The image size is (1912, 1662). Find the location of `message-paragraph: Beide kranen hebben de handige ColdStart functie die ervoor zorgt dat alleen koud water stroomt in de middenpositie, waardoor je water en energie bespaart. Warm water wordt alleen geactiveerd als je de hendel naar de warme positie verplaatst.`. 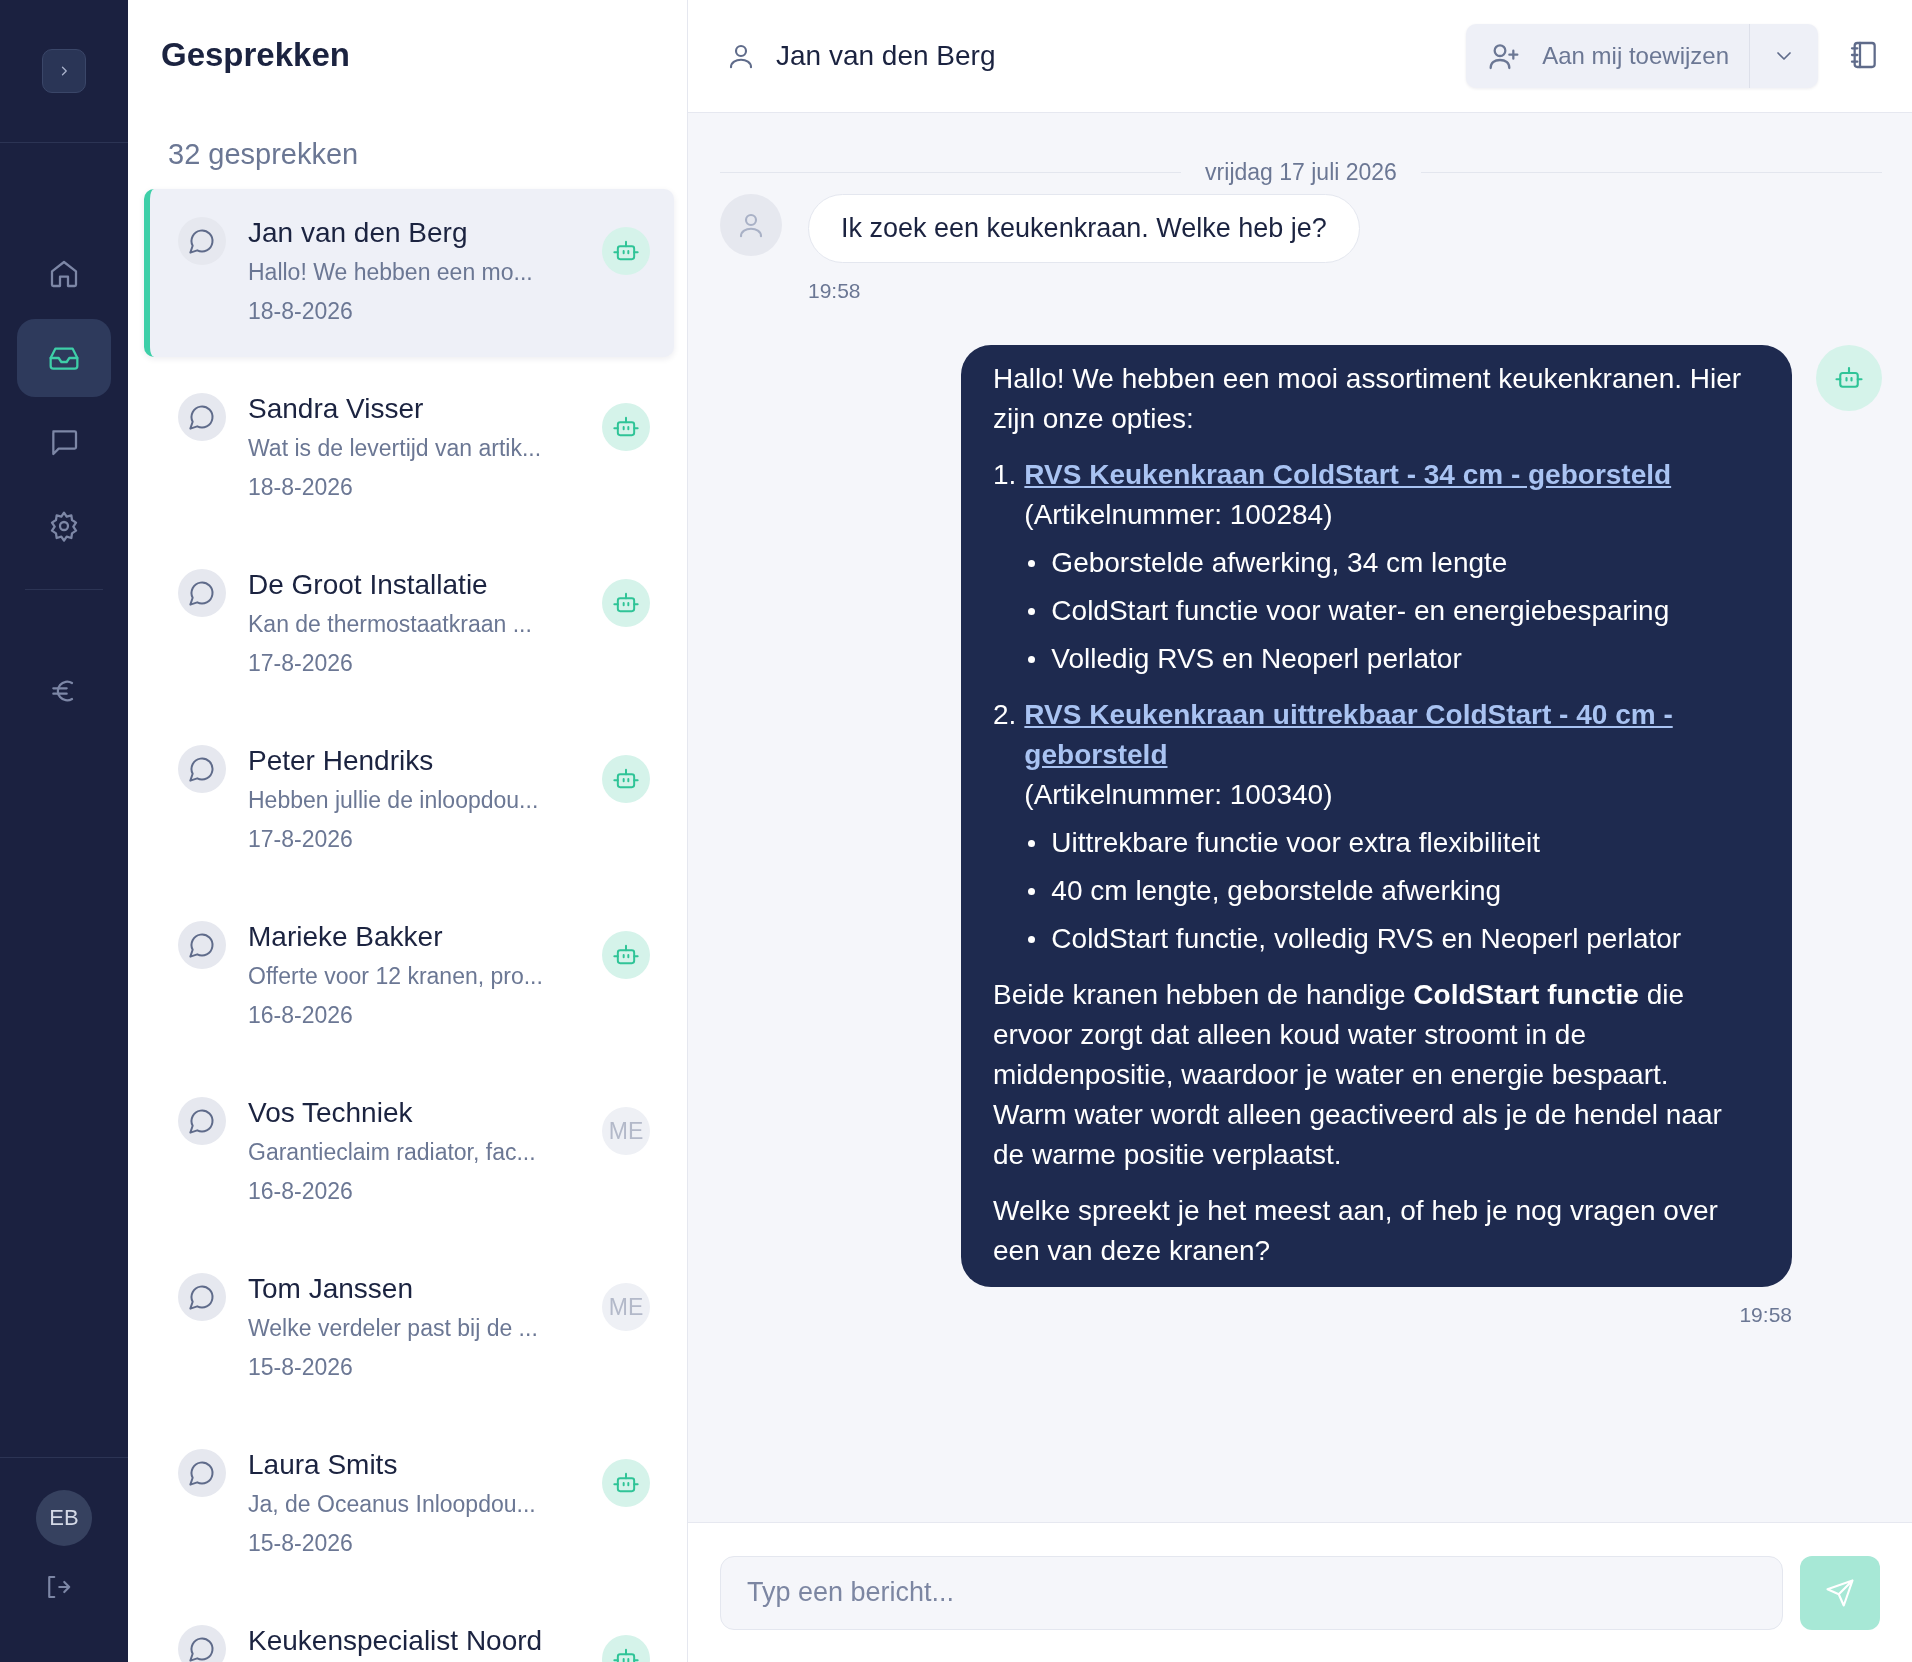

message-paragraph: Beide kranen hebben de handige ColdStart functie die ervoor zorgt dat alleen koud water stroomt in de middenpositie, waardoor je water en energie bespaart. Warm water wordt alleen geactiveerd als je de hendel naar de warme positie verplaatst. is located at coordinates (1358, 1075).